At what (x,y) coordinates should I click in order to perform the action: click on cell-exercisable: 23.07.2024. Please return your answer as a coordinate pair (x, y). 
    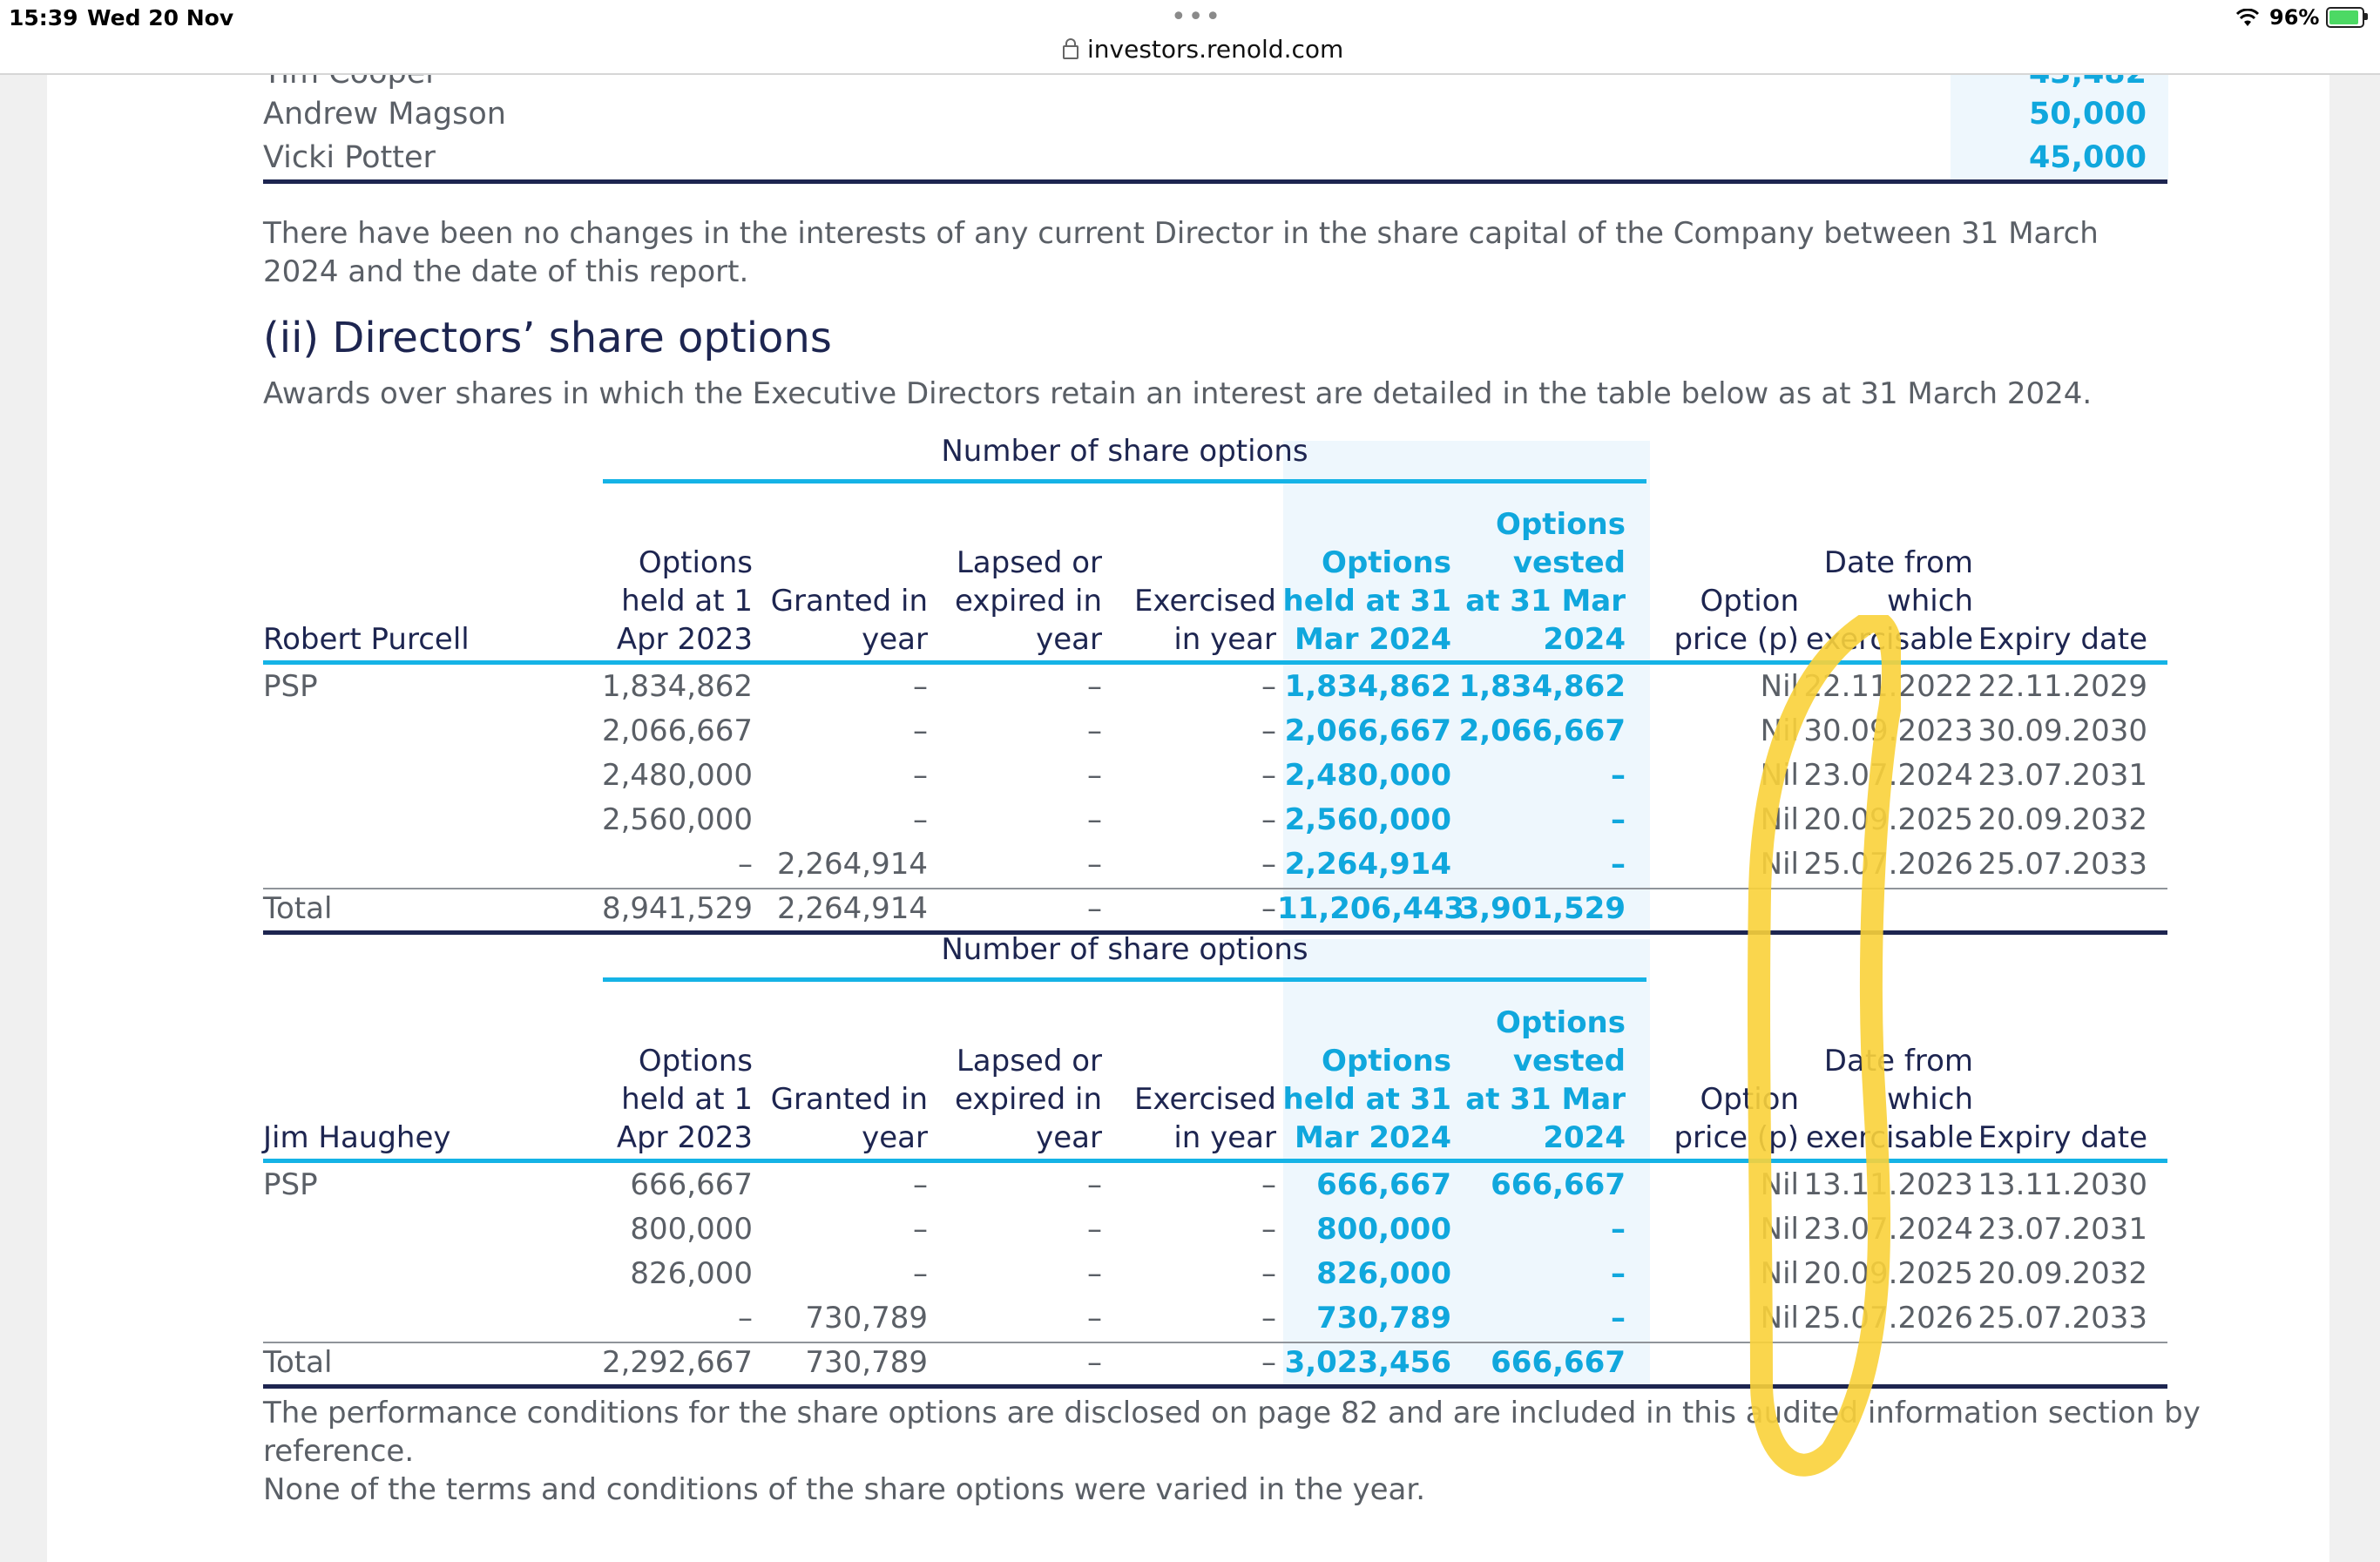
    Looking at the image, I should click on (1888, 775).